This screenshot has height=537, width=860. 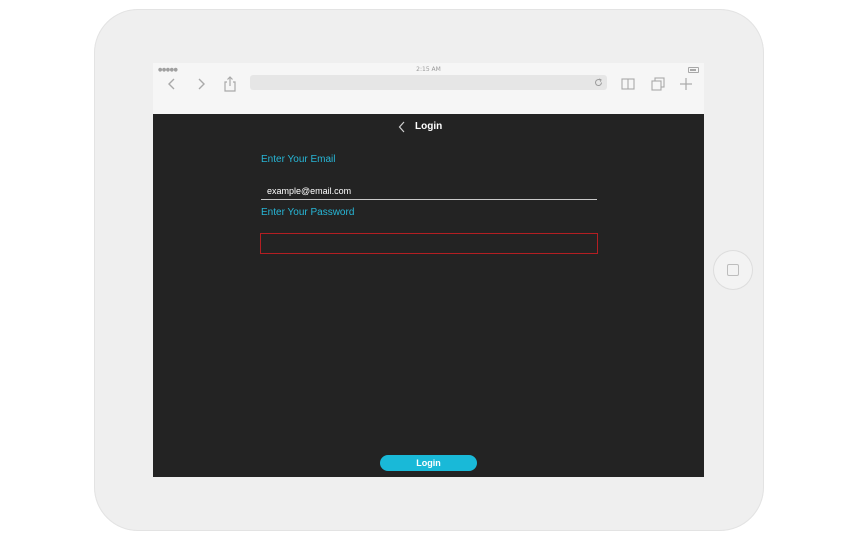 What do you see at coordinates (429, 243) in the screenshot?
I see `password-field` at bounding box center [429, 243].